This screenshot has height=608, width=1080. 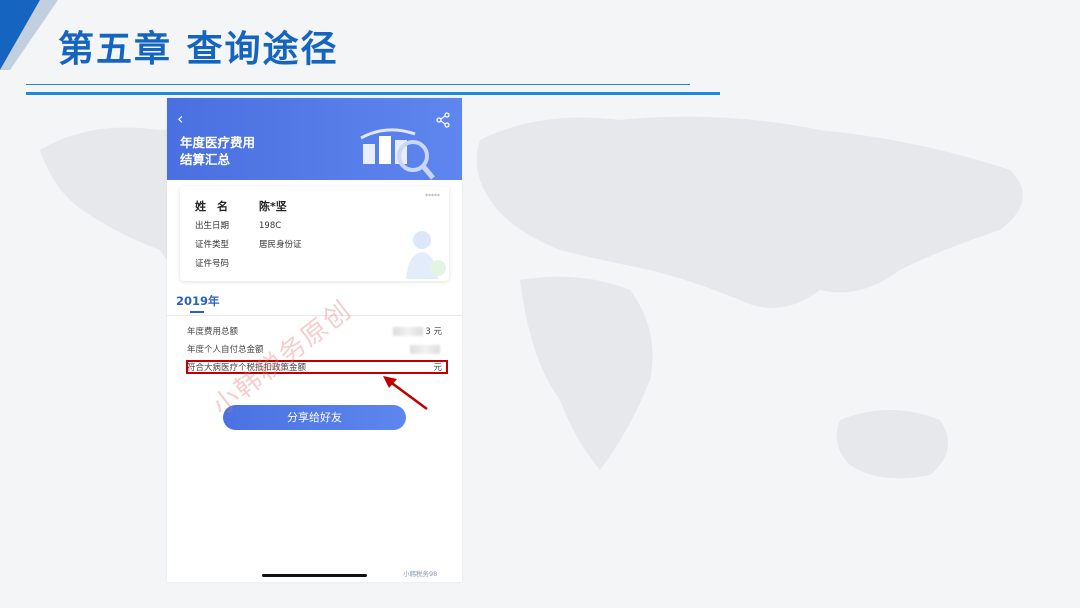 I want to click on name-row: 姓 名陈*坚, so click(x=241, y=206).